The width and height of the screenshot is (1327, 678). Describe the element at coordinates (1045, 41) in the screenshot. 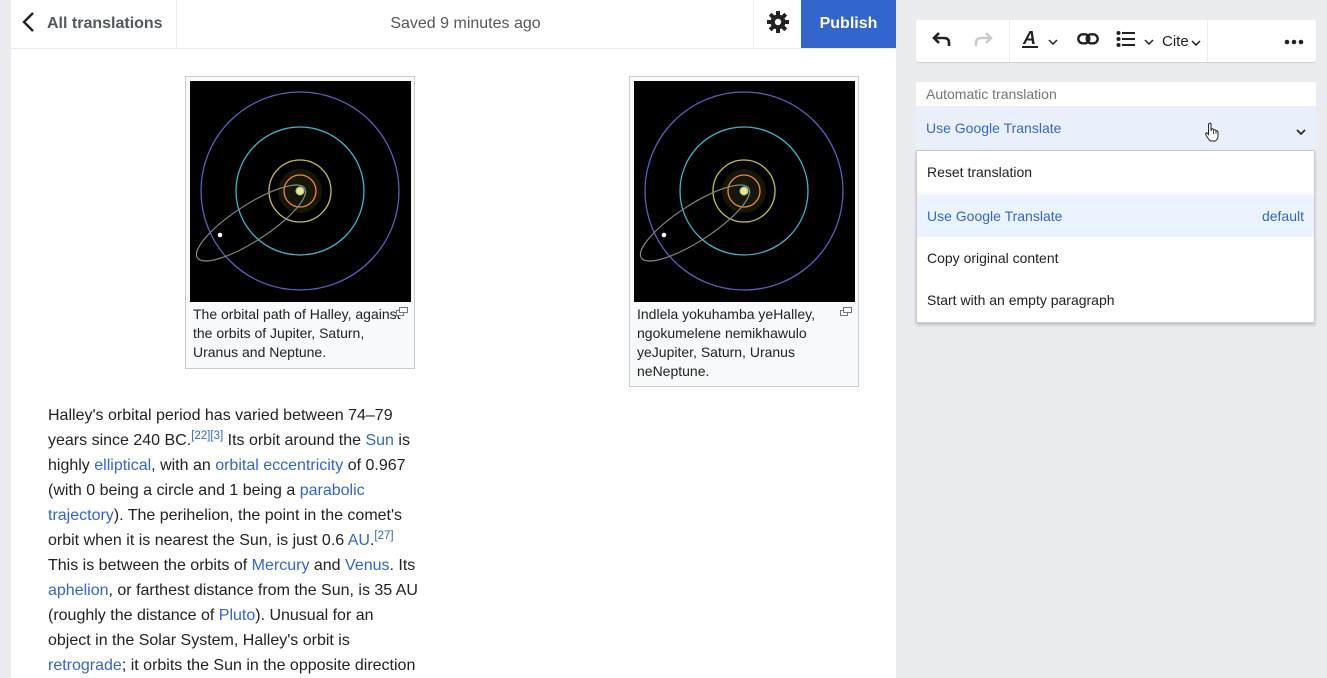

I see `text-style-button: A` at that location.